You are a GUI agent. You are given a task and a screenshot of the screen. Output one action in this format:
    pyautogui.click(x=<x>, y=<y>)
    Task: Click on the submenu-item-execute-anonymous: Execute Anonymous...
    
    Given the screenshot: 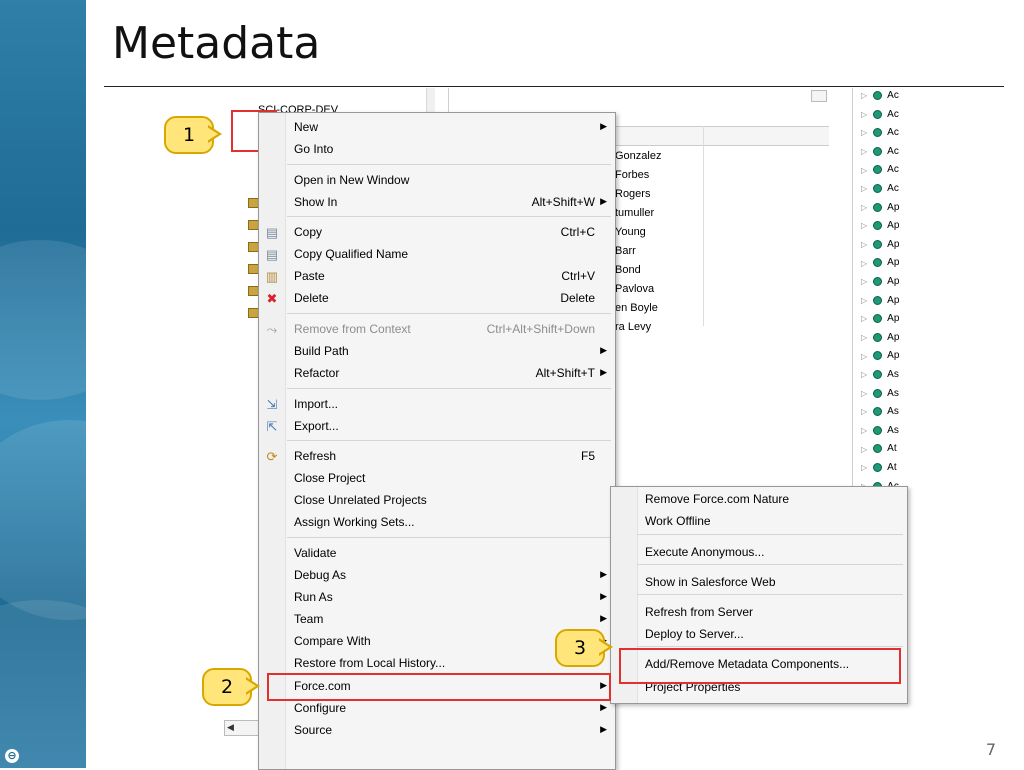 What is the action you would take?
    pyautogui.click(x=759, y=553)
    